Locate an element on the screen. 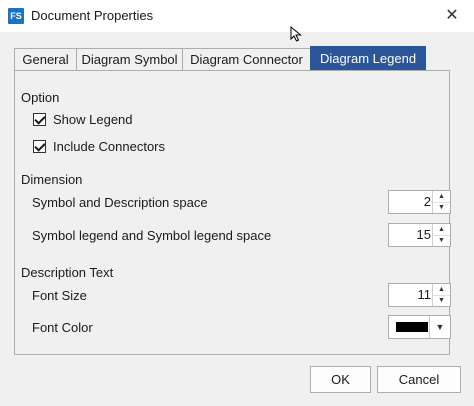 This screenshot has height=406, width=474. font-color-picker: ▼ is located at coordinates (419, 327).